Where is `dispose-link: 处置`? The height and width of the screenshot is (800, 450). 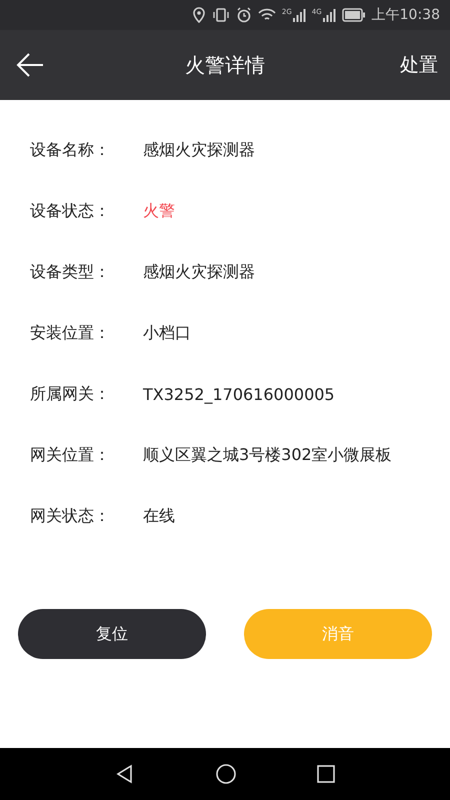 dispose-link: 处置 is located at coordinates (419, 65).